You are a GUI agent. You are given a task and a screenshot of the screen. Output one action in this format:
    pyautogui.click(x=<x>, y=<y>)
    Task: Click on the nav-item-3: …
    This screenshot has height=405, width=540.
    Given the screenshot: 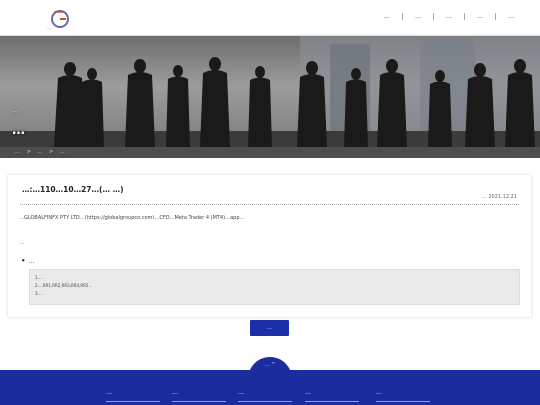 What is the action you would take?
    pyautogui.click(x=448, y=16)
    